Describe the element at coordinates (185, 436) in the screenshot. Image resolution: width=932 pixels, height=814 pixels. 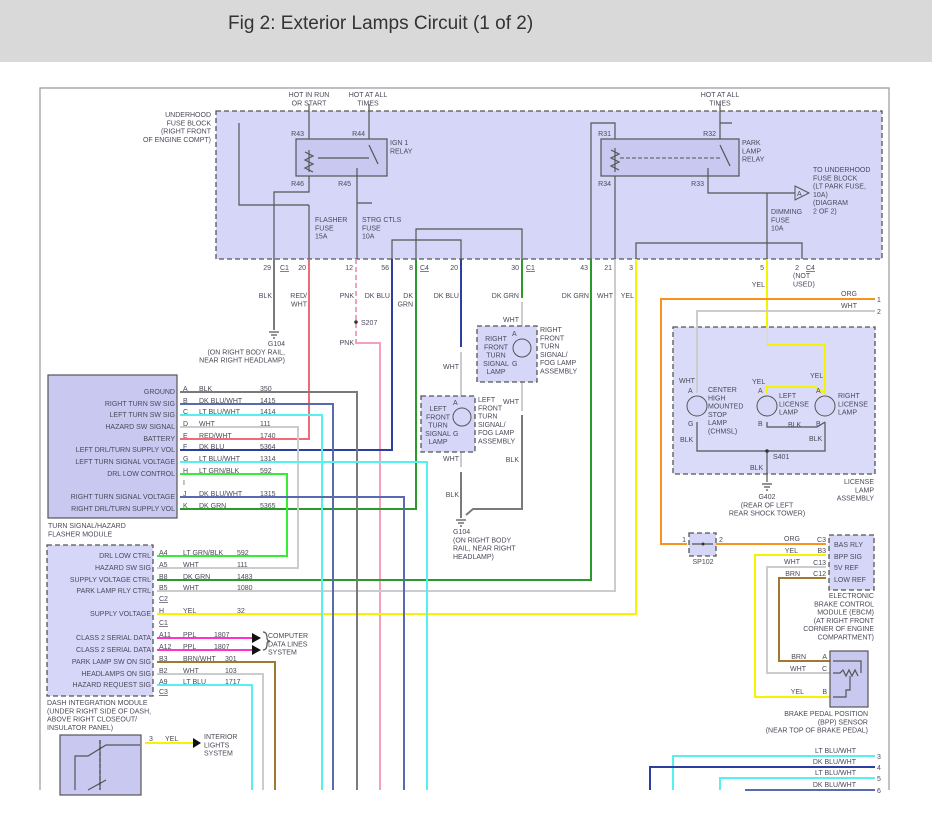
I see `flasher-pin-id: E` at that location.